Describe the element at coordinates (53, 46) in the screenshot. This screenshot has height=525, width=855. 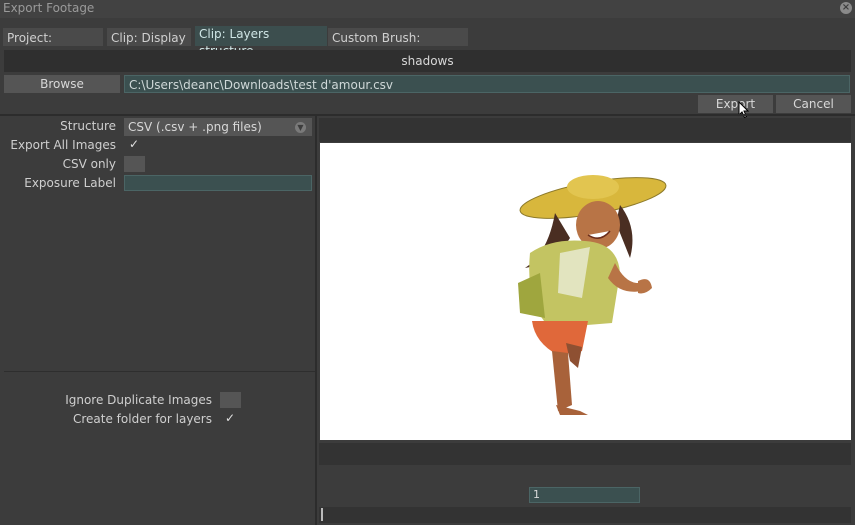
I see `tab-project-display: Project: Display` at that location.